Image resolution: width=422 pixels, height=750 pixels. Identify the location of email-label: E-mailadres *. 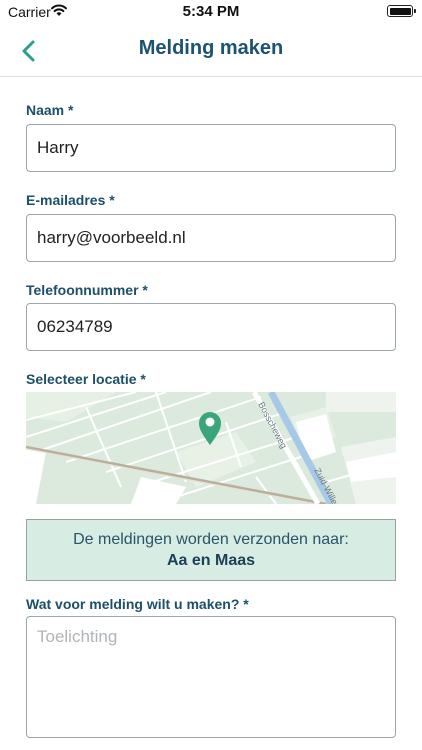
(70, 200).